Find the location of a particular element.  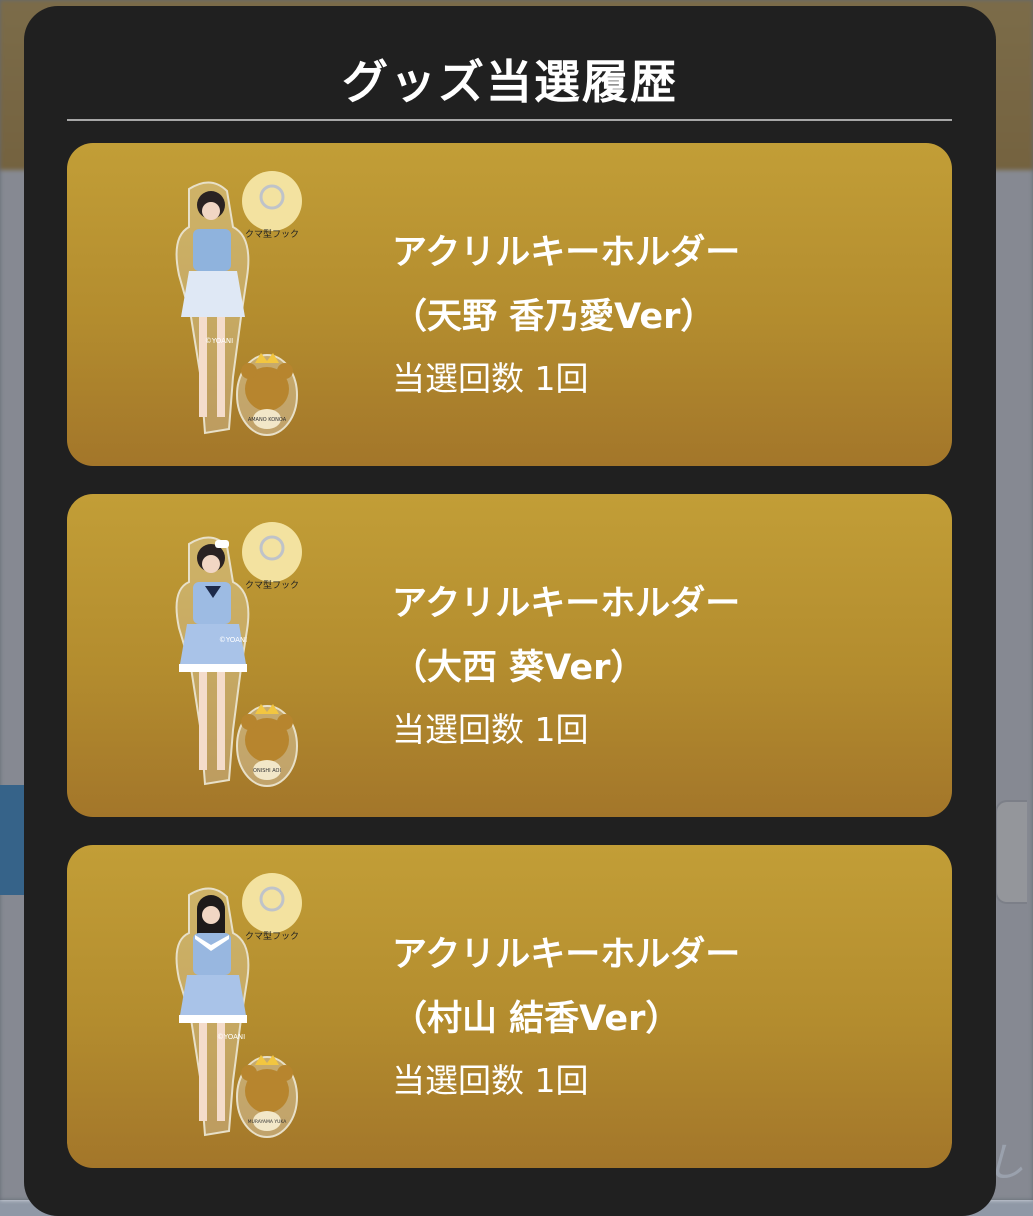

goods-card-text: アクリルキーホルダー （村山 結香Ver） 当選回数 1回 is located at coordinates (566, 1015).